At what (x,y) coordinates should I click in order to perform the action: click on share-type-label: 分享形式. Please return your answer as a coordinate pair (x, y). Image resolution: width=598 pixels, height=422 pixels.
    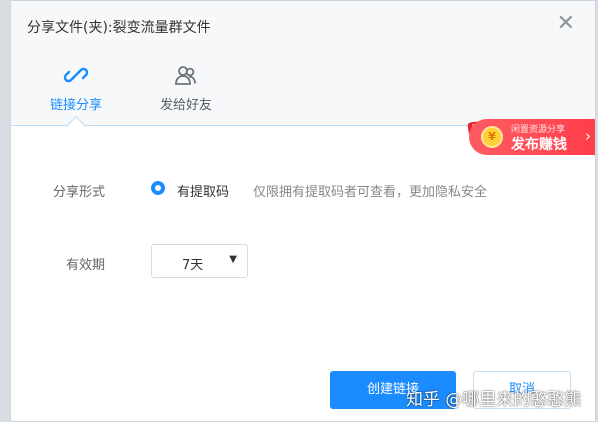
    Looking at the image, I should click on (79, 192).